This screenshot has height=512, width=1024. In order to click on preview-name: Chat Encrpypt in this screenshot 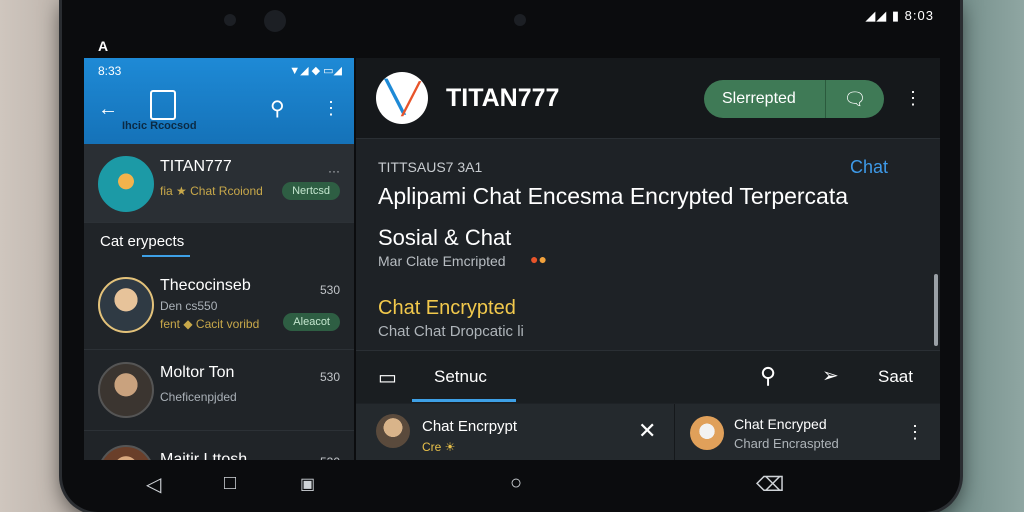, I will do `click(469, 426)`.